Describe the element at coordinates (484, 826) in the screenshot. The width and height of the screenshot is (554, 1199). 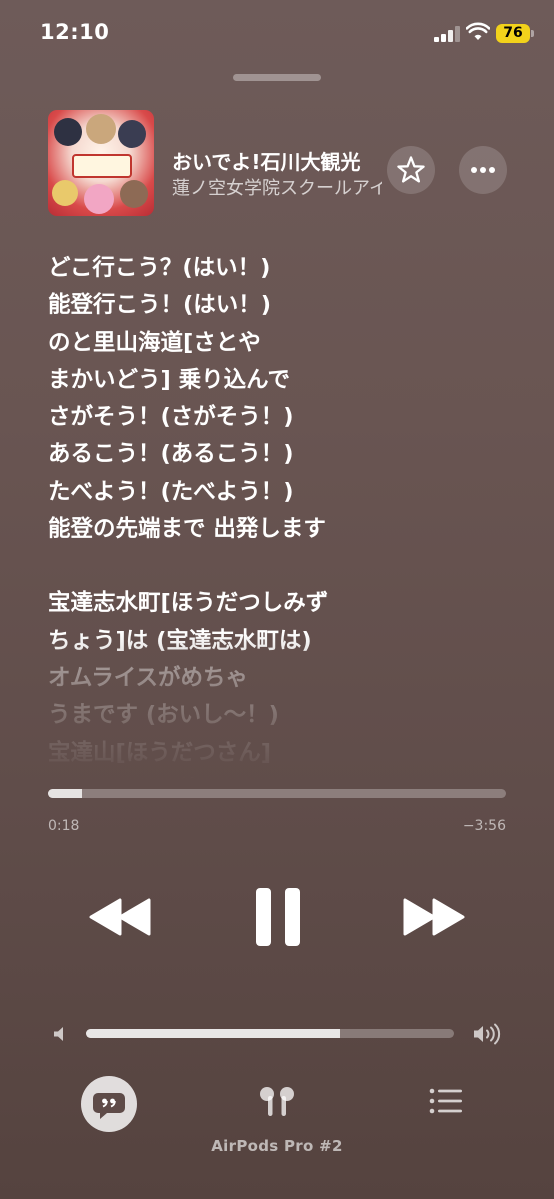
I see `remaining-time: −3:56` at that location.